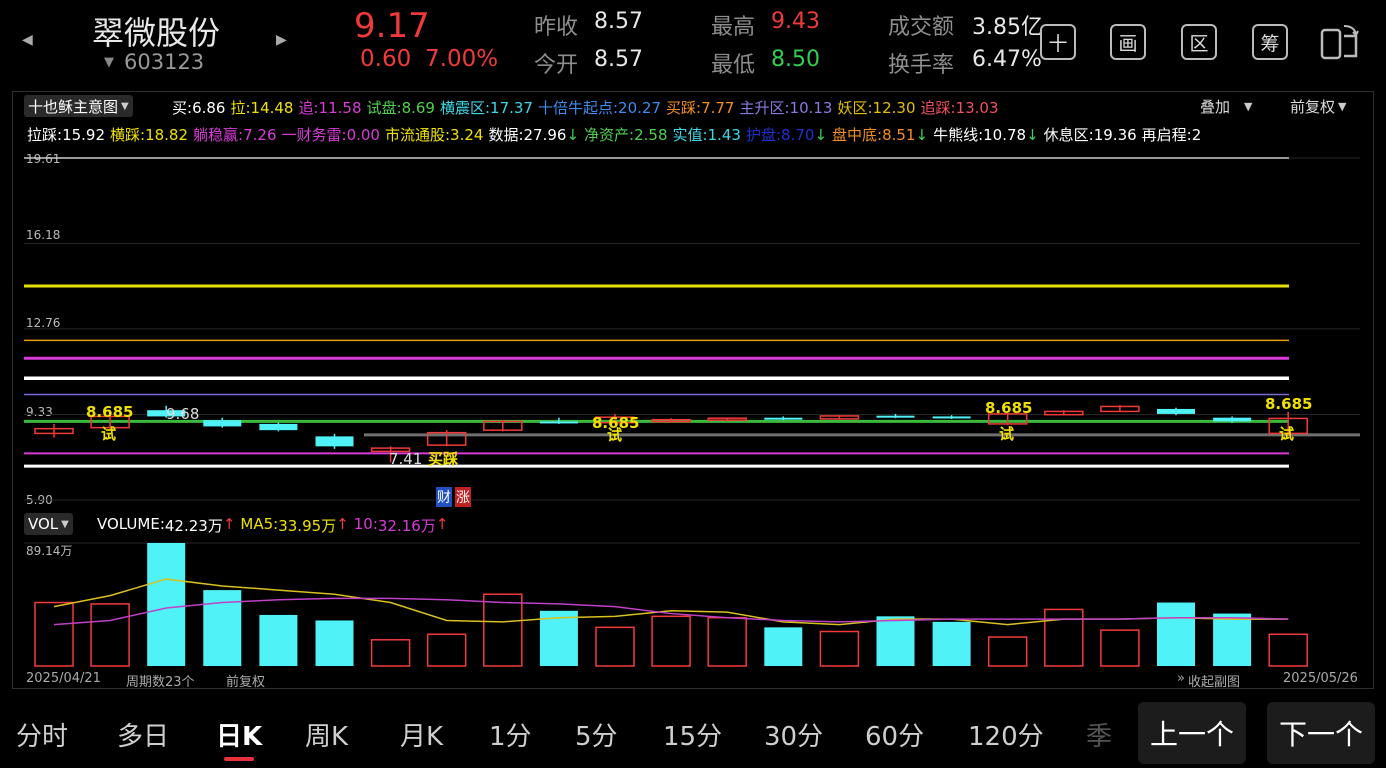 Image resolution: width=1386 pixels, height=768 pixels. Describe the element at coordinates (1099, 734) in the screenshot. I see `tab-quarterly: 季` at that location.